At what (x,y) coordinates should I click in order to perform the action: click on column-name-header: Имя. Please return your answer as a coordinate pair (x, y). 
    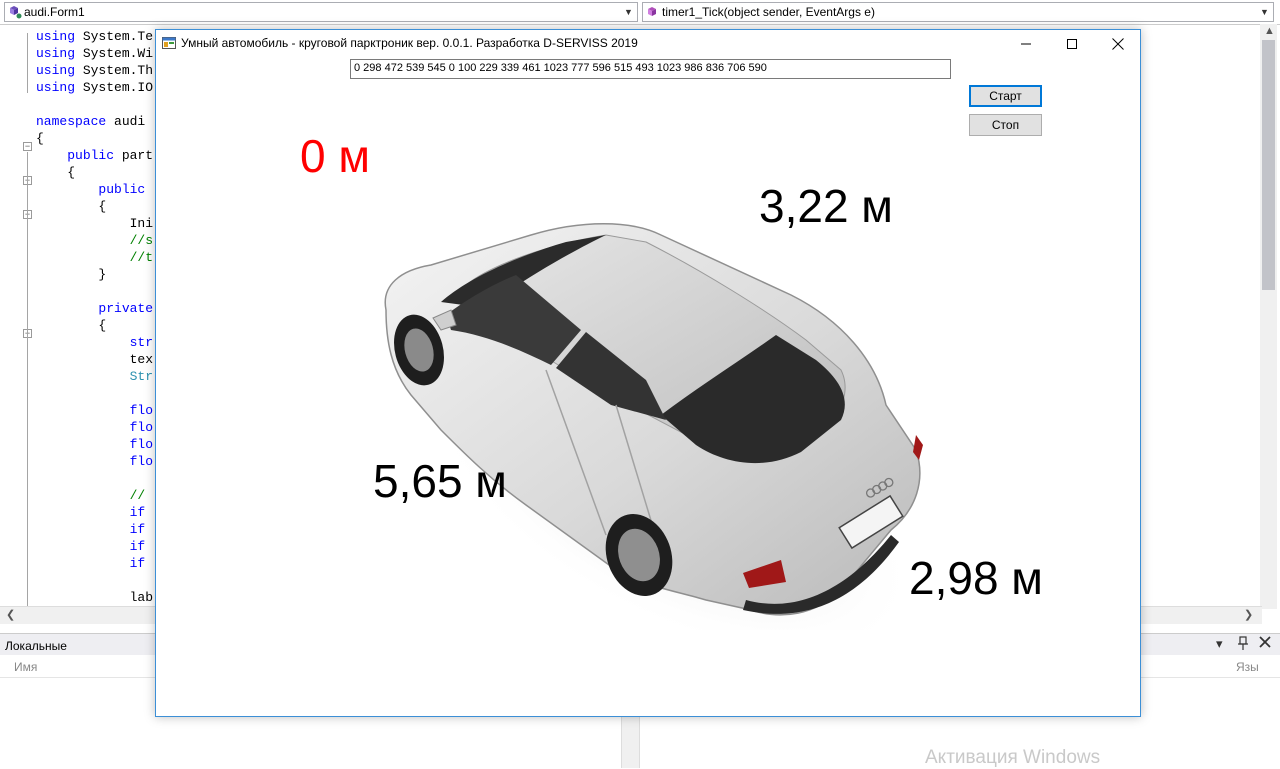
    Looking at the image, I should click on (25, 667).